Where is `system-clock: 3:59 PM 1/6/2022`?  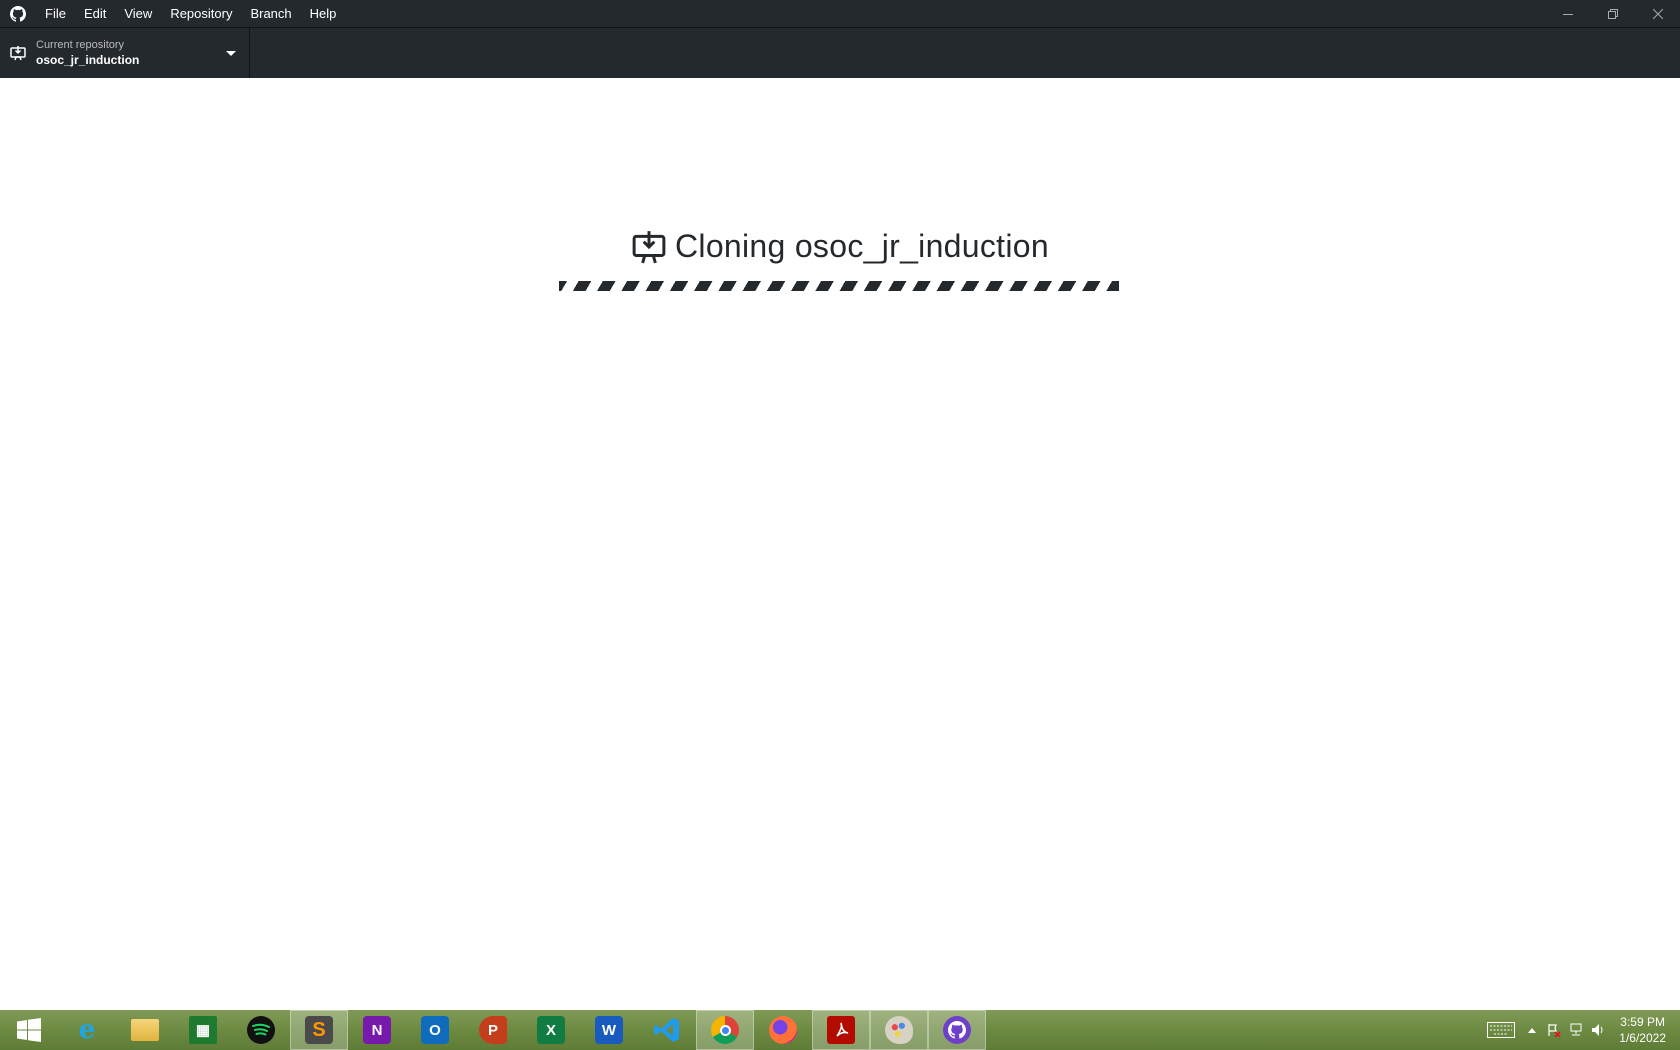 system-clock: 3:59 PM 1/6/2022 is located at coordinates (1644, 1030).